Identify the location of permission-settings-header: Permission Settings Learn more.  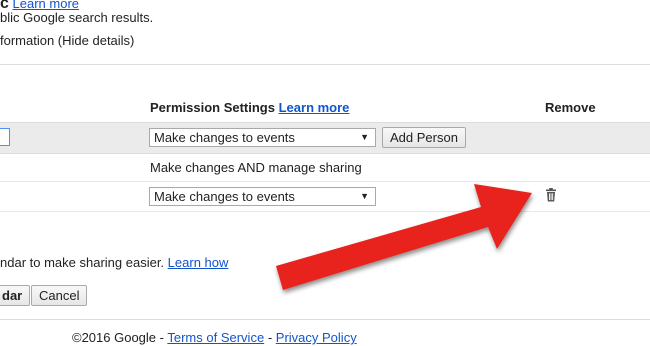
(249, 107).